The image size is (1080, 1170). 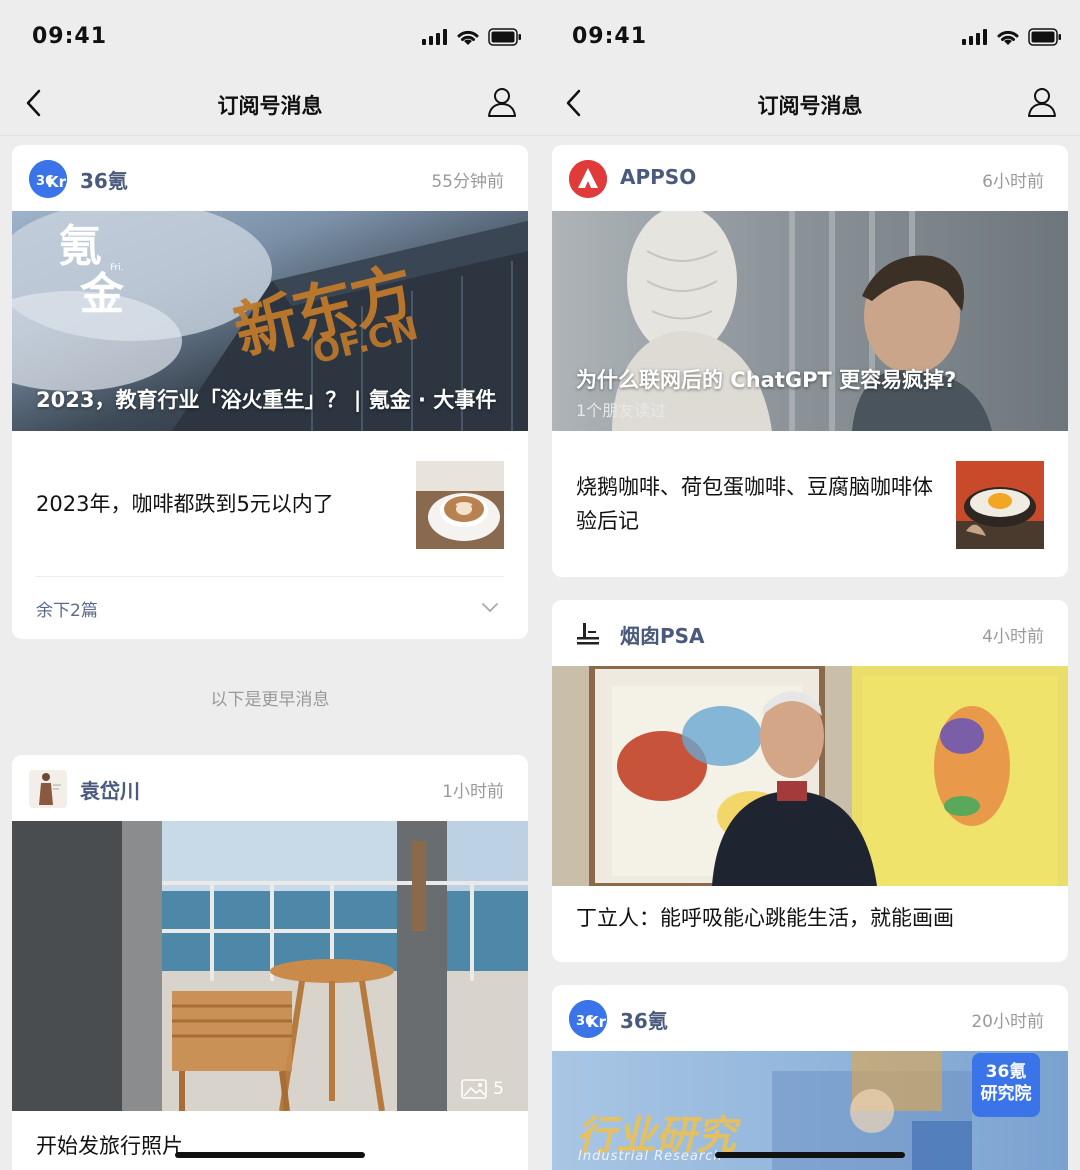 I want to click on card-header: 烟囱PSA 4小时前, so click(x=810, y=633).